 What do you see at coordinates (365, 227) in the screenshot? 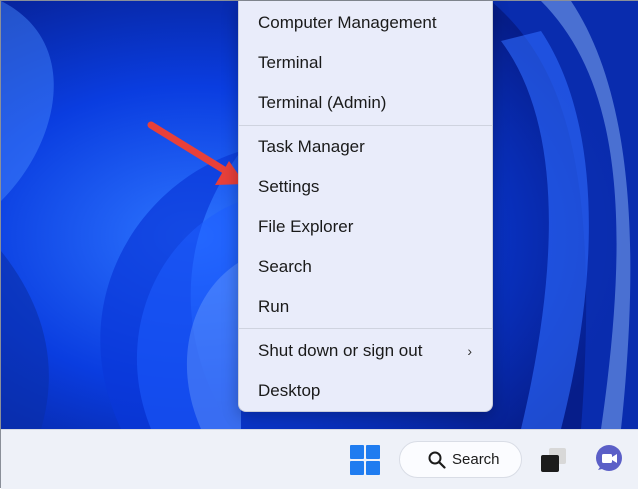
I see `menu-item-file-explorer: File Explorer` at bounding box center [365, 227].